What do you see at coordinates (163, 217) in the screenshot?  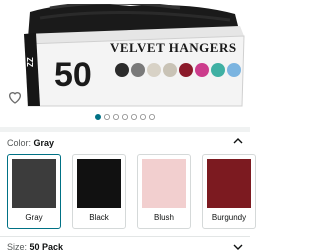 I see `swatch-blush-label: Blush` at bounding box center [163, 217].